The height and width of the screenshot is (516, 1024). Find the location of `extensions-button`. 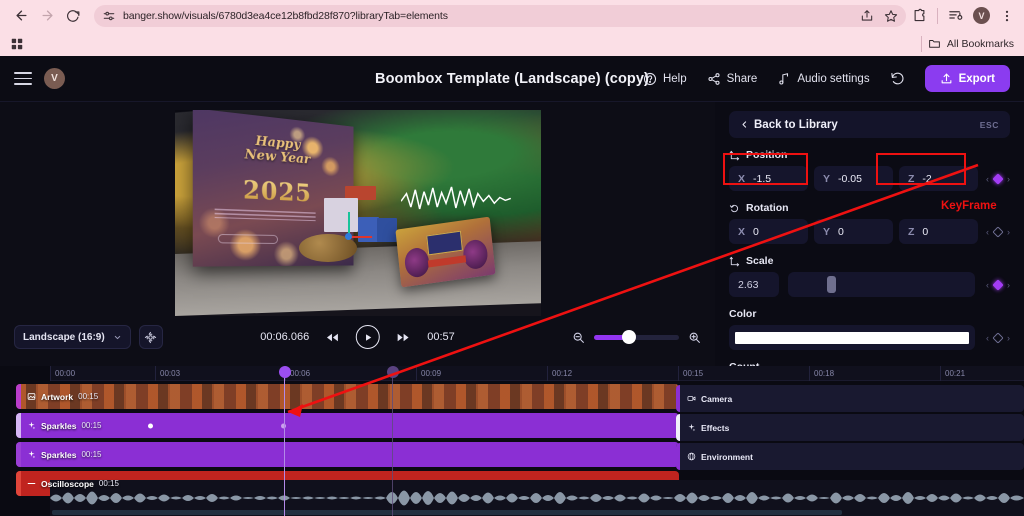

extensions-button is located at coordinates (919, 15).